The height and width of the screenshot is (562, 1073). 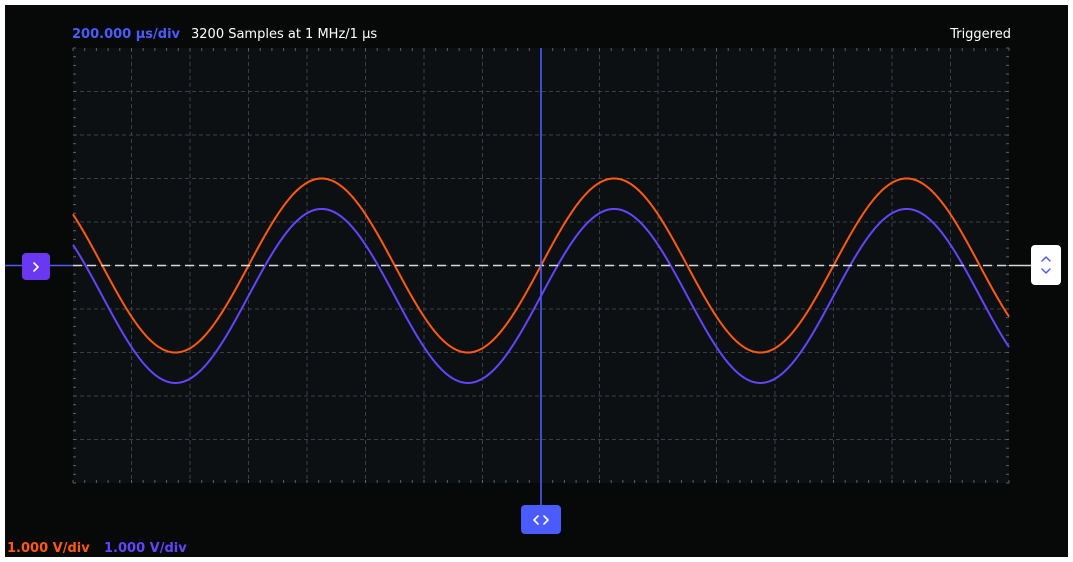 I want to click on chevron-up-down-icon, so click(x=1046, y=265).